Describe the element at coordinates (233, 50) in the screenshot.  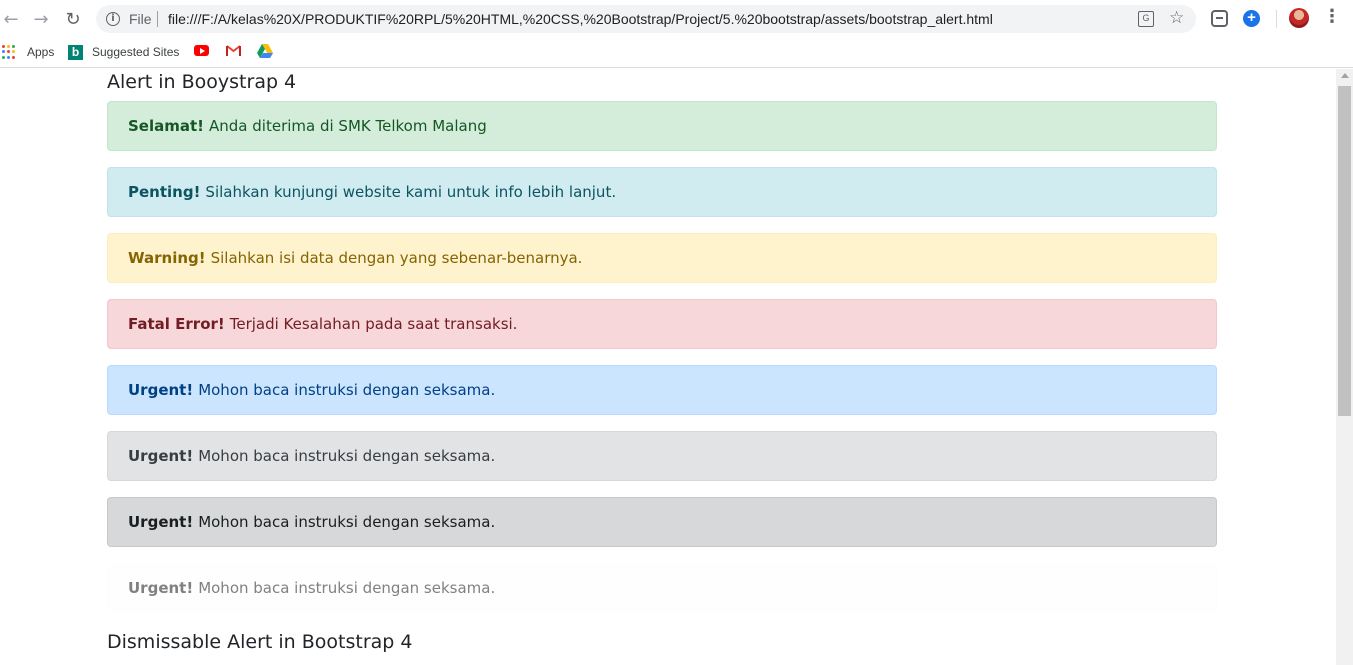
I see `gmail-icon` at that location.